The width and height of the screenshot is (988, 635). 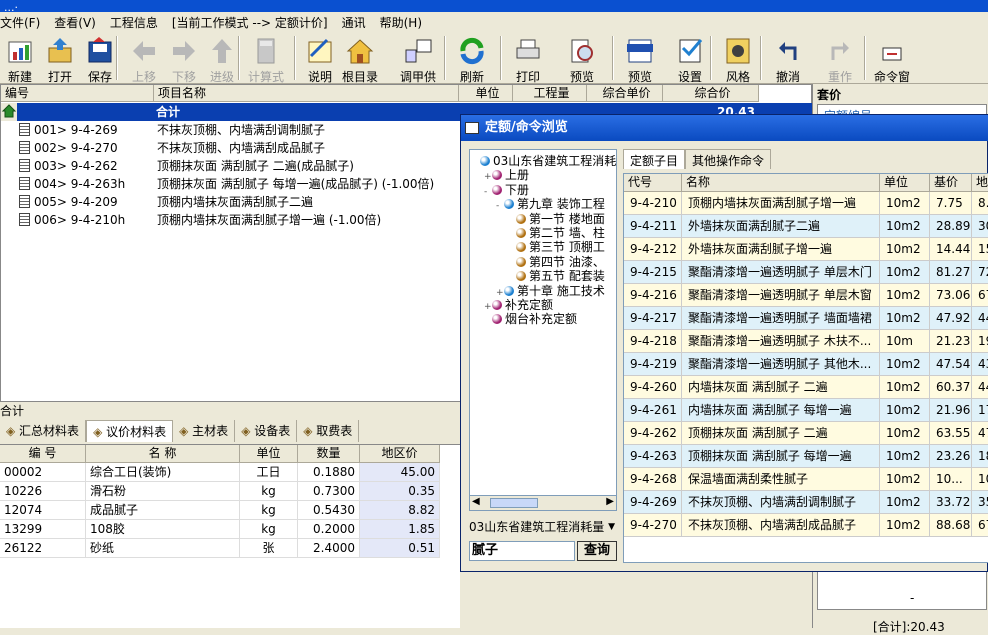 What do you see at coordinates (222, 59) in the screenshot?
I see `toolbar-button-5: 进级` at bounding box center [222, 59].